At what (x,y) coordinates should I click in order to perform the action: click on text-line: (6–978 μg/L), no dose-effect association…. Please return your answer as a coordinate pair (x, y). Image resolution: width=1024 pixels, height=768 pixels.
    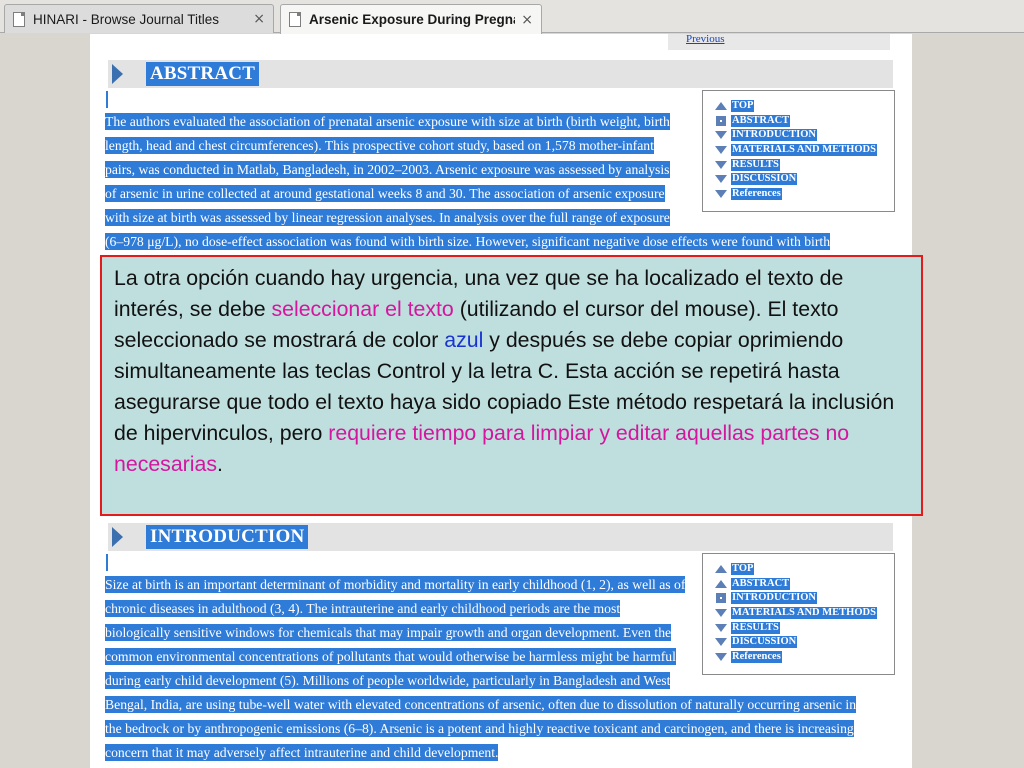
    Looking at the image, I should click on (468, 241).